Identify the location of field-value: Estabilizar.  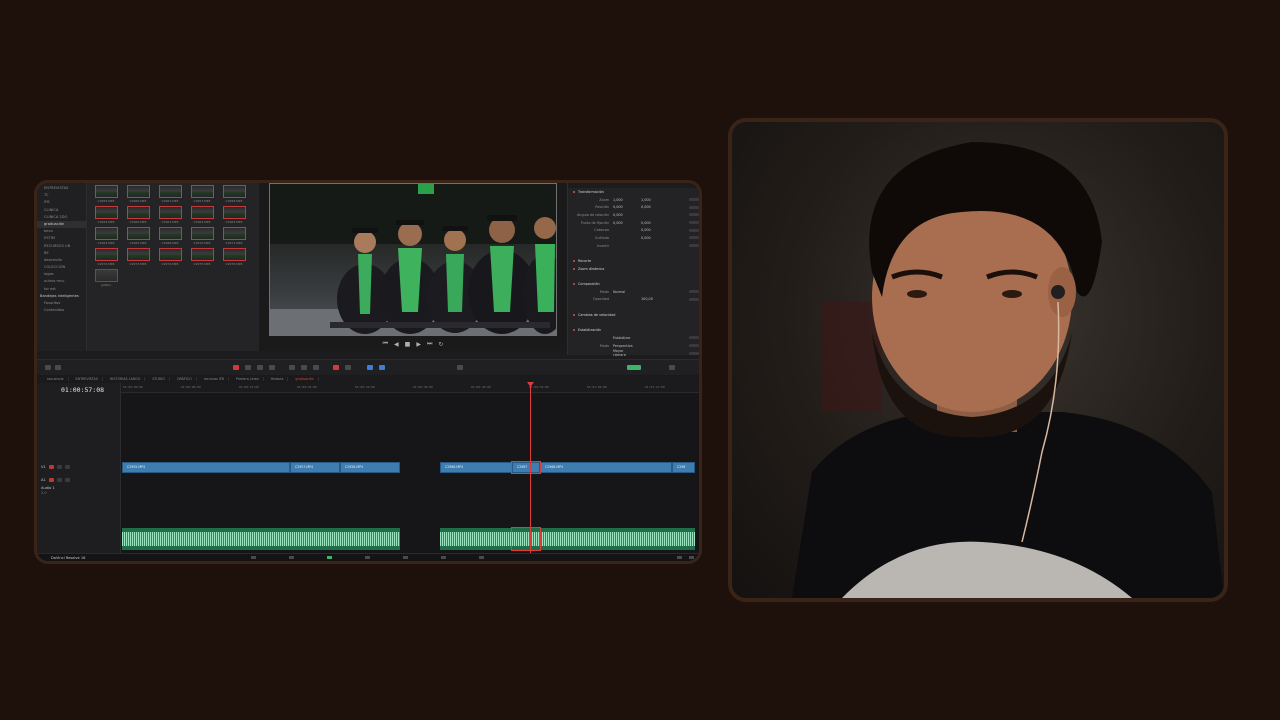
(623, 338).